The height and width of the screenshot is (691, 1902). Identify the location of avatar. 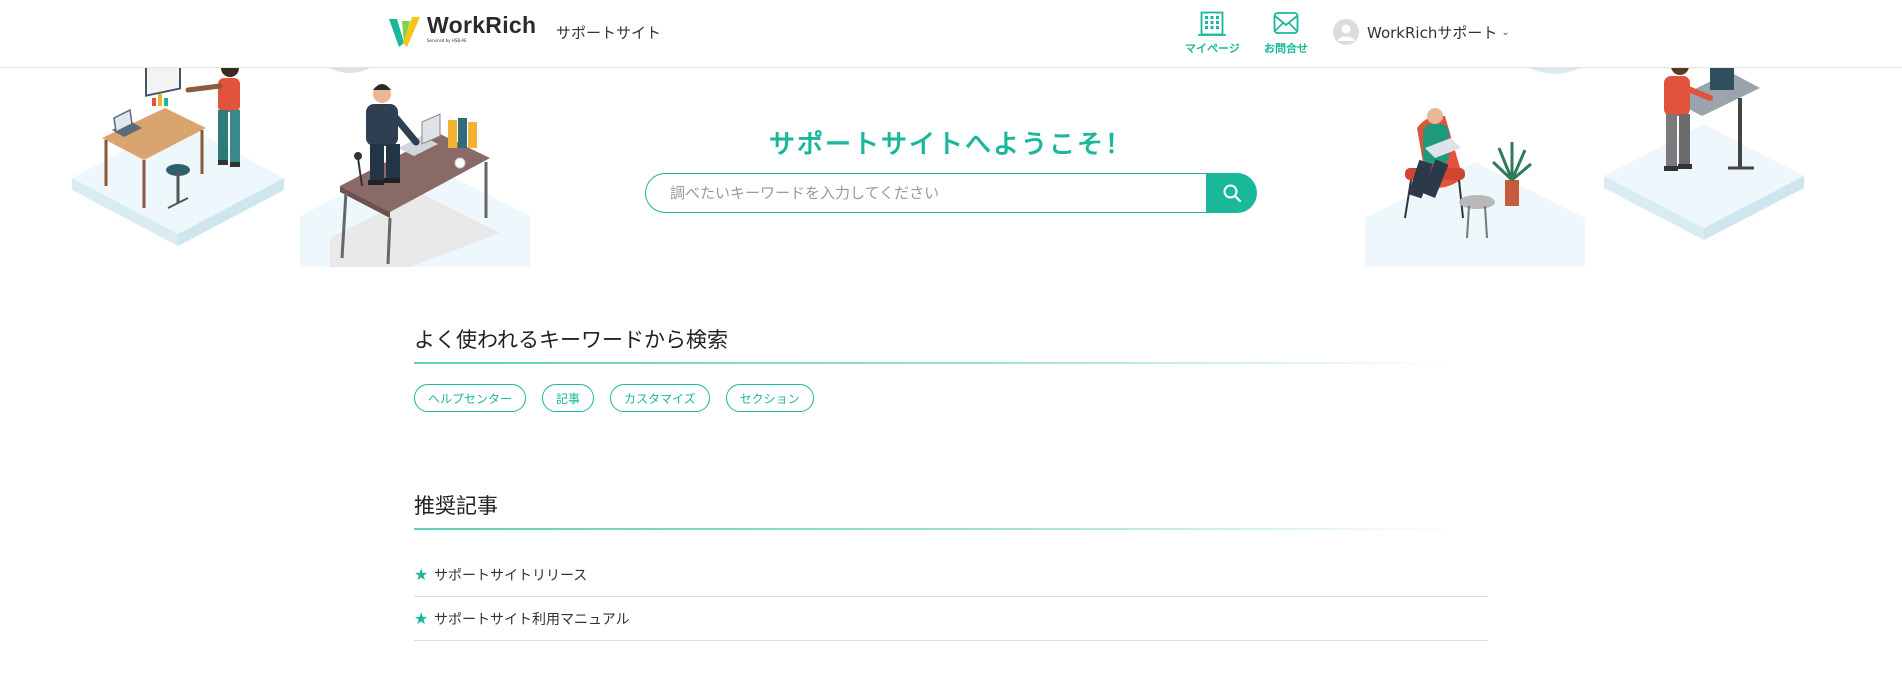
(1346, 32).